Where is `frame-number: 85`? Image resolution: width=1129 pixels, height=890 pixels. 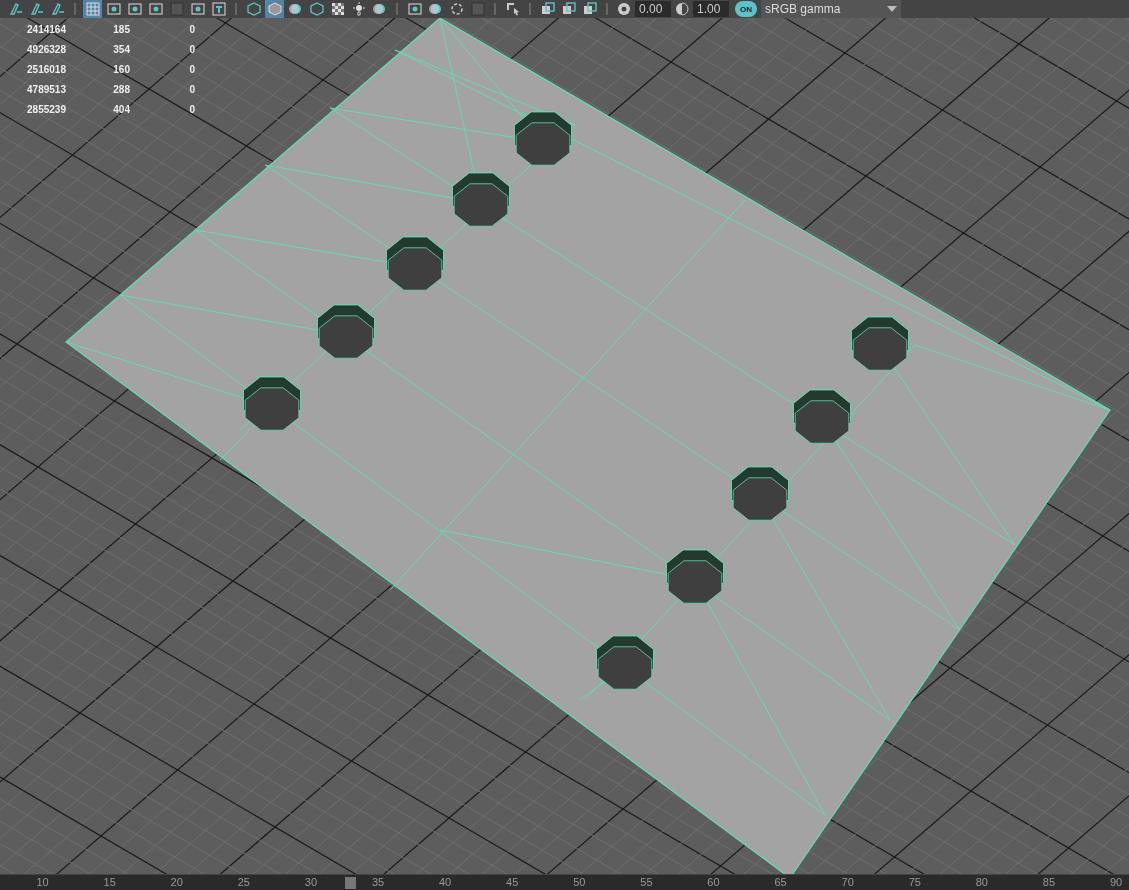
frame-number: 85 is located at coordinates (1049, 882).